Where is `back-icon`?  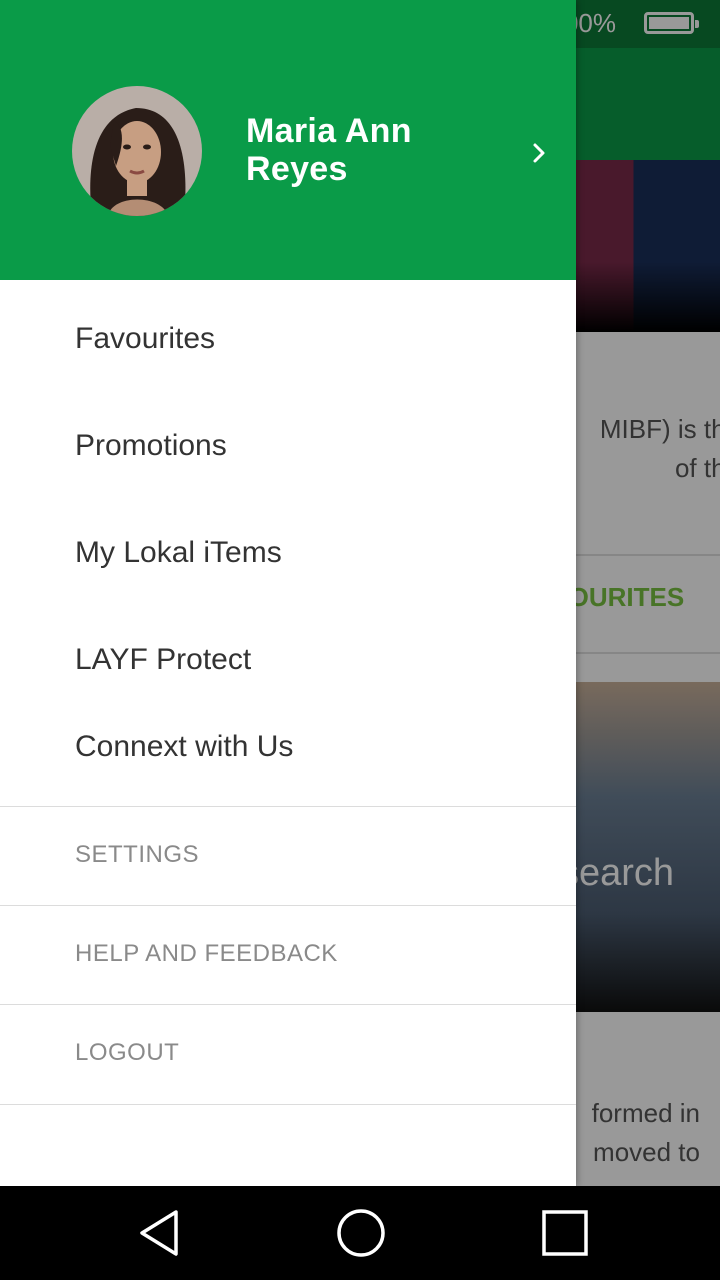
back-icon is located at coordinates (161, 1233).